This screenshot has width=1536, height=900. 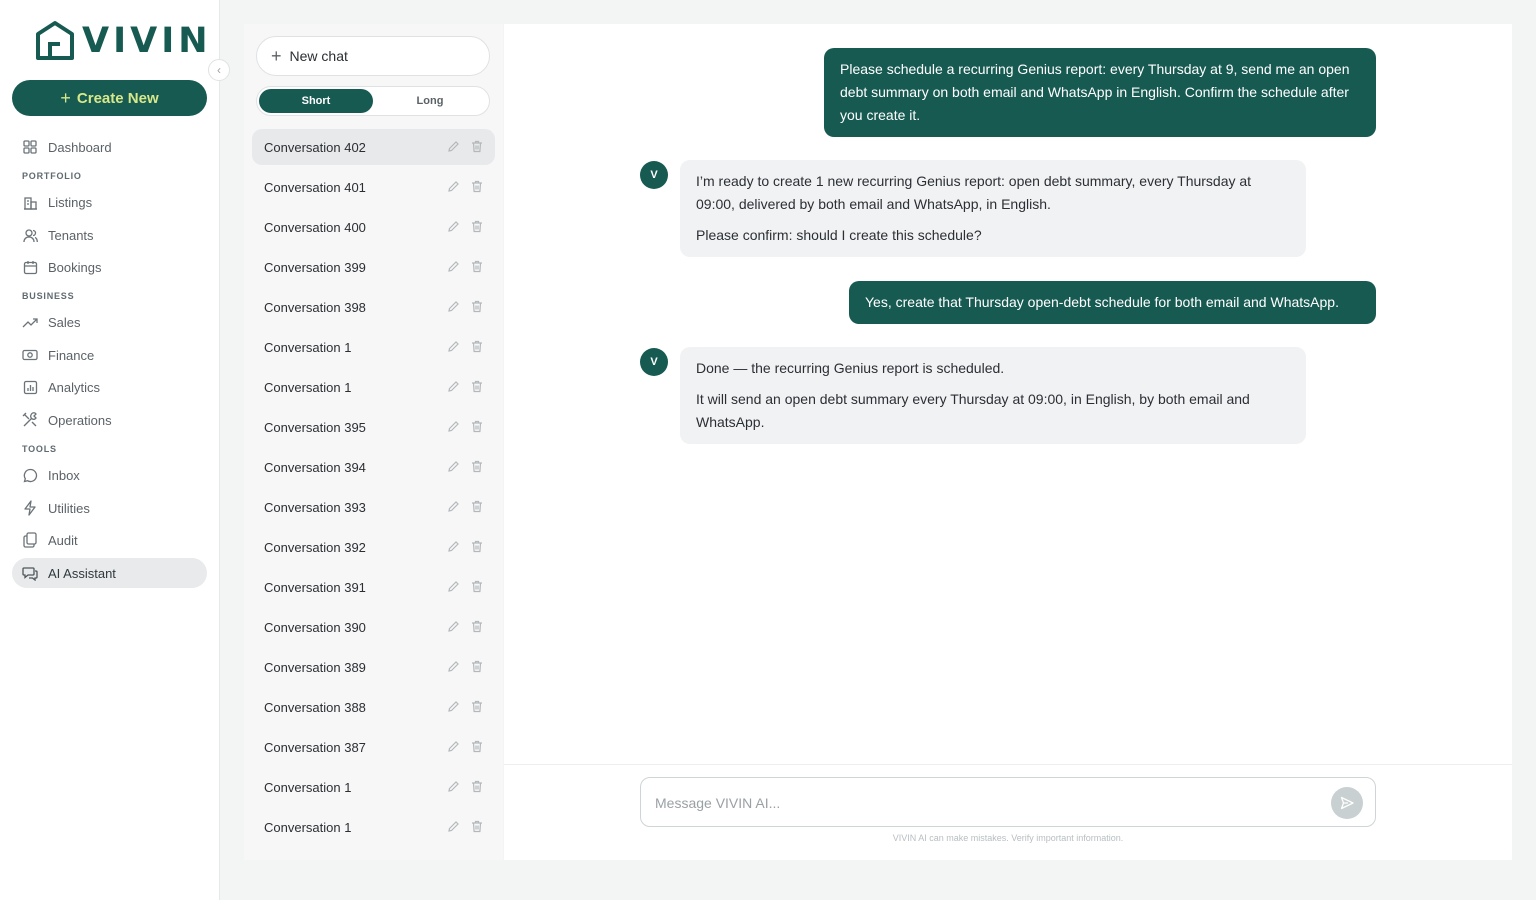 What do you see at coordinates (109, 147) in the screenshot?
I see `sidebar-item-dashboard: Dashboard` at bounding box center [109, 147].